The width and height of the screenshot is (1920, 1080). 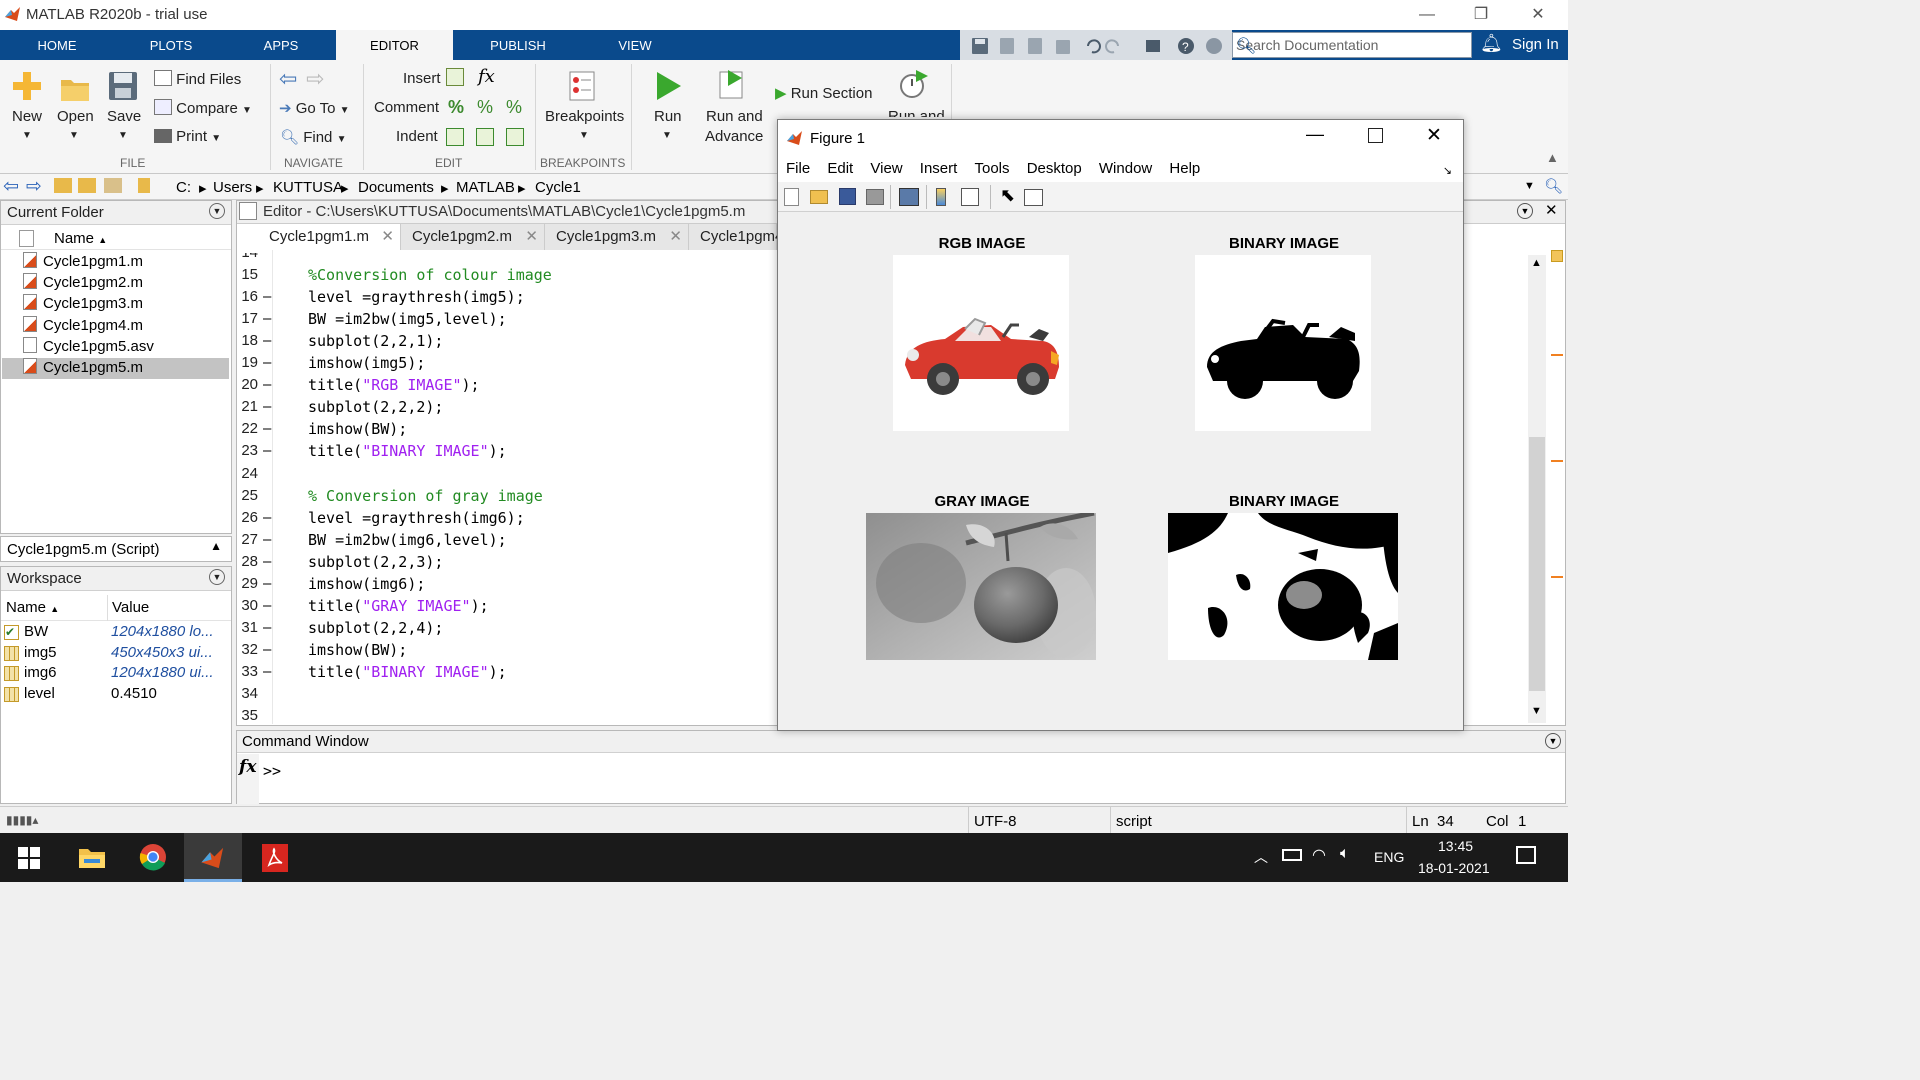 What do you see at coordinates (245, 715) in the screenshot?
I see `line-number: 35` at bounding box center [245, 715].